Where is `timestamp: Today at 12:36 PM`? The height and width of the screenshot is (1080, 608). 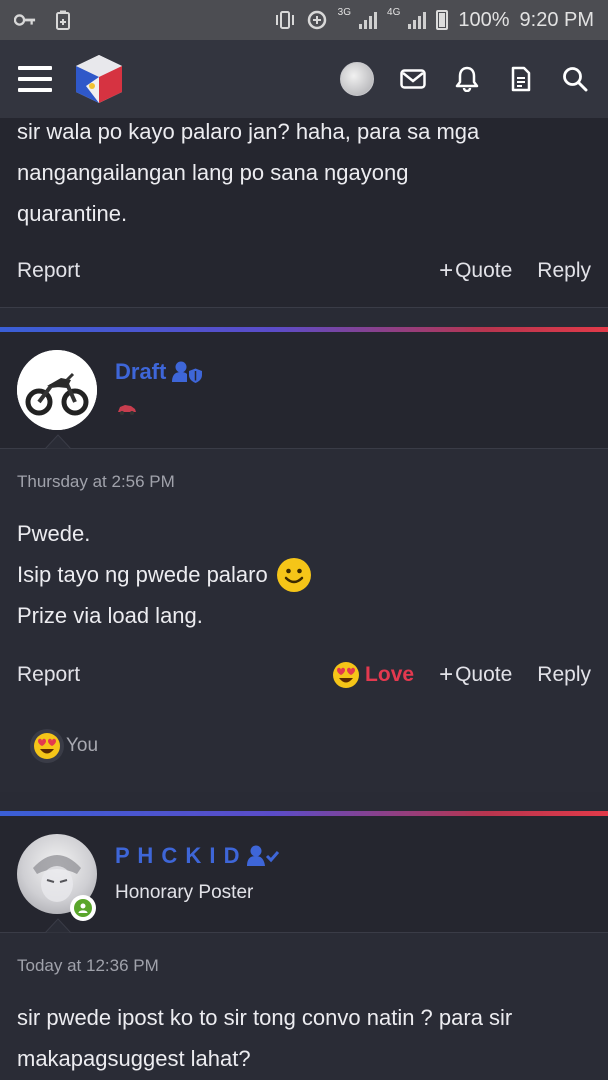 timestamp: Today at 12:36 PM is located at coordinates (88, 966).